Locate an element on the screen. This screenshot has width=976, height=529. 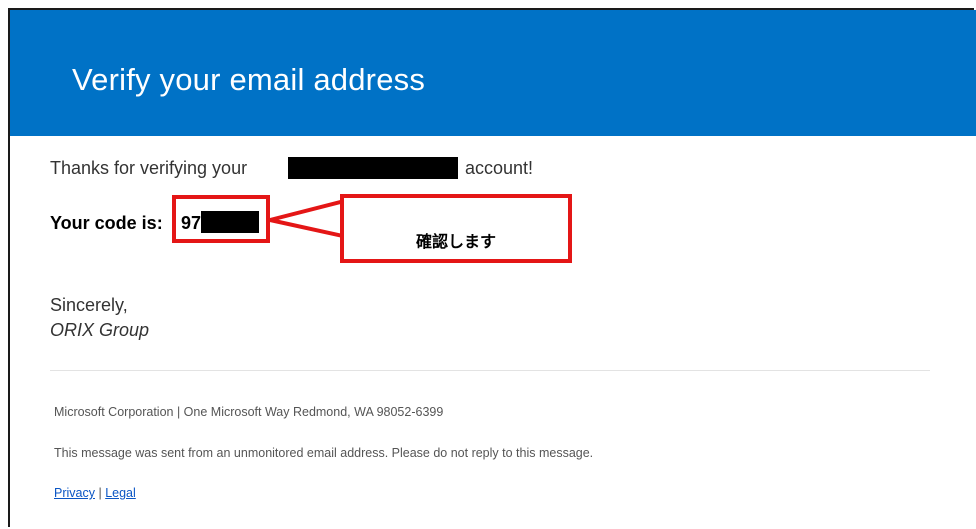
thanks-text: Thanks for verifying your is located at coordinates (149, 168).